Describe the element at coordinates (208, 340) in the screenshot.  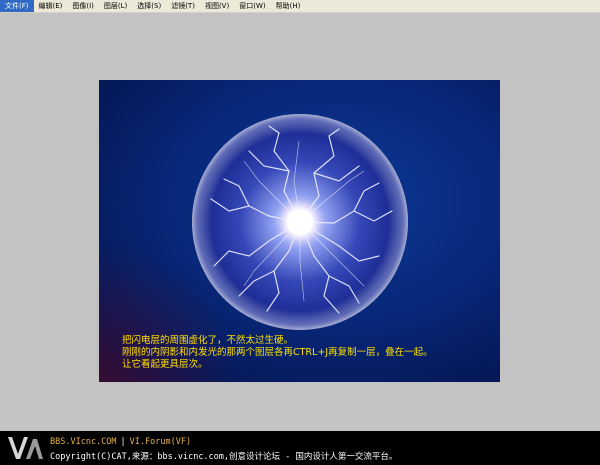
I see `caption-line-1: 把闪电层的周围虚化了，不然太过生硬。` at that location.